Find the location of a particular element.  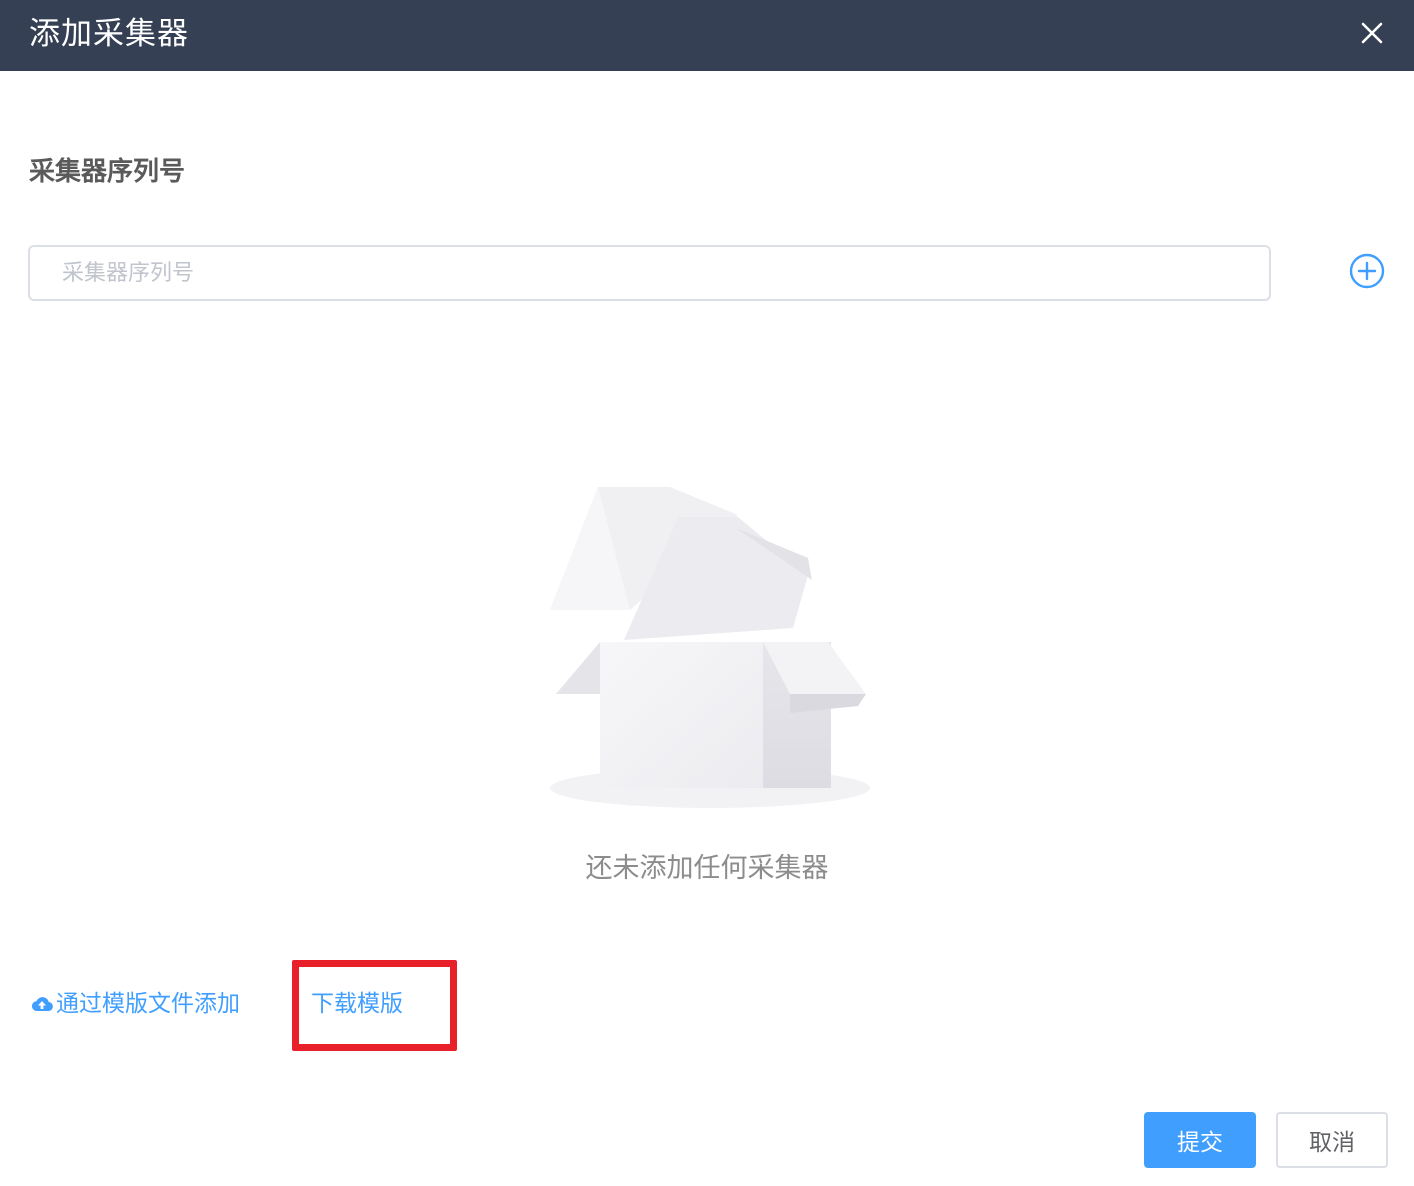

submit-button: 提交 is located at coordinates (1200, 1140).